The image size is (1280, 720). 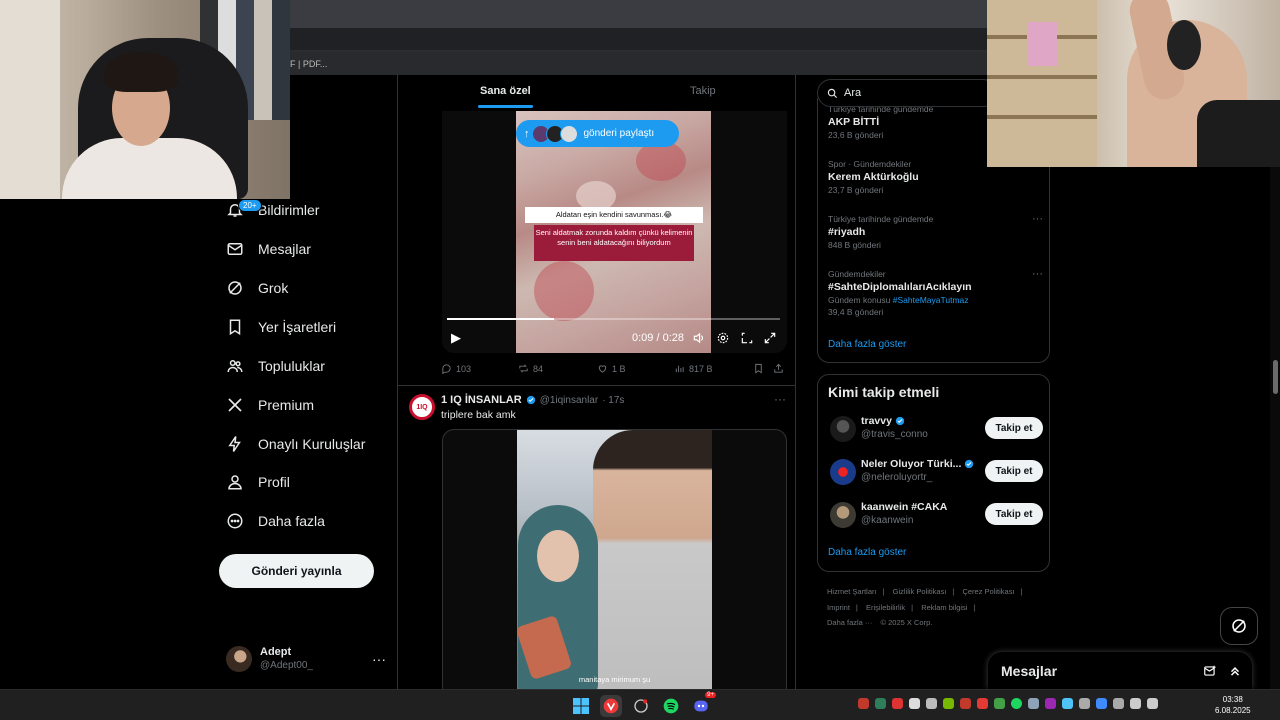 I want to click on repost-button: 84, so click(x=530, y=368).